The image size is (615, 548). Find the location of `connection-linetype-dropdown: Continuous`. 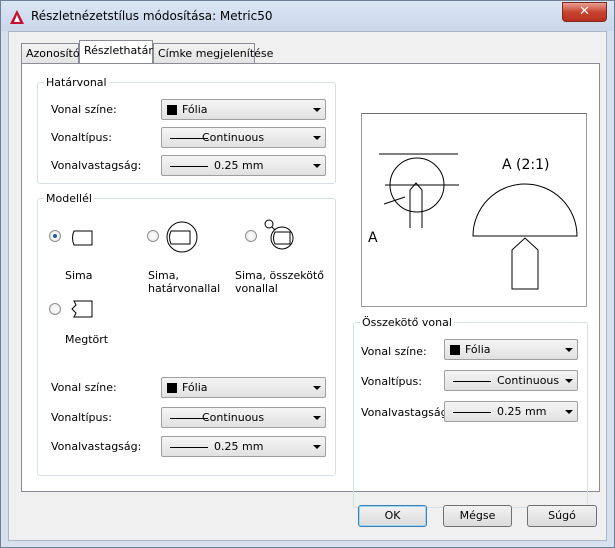

connection-linetype-dropdown: Continuous is located at coordinates (511, 380).